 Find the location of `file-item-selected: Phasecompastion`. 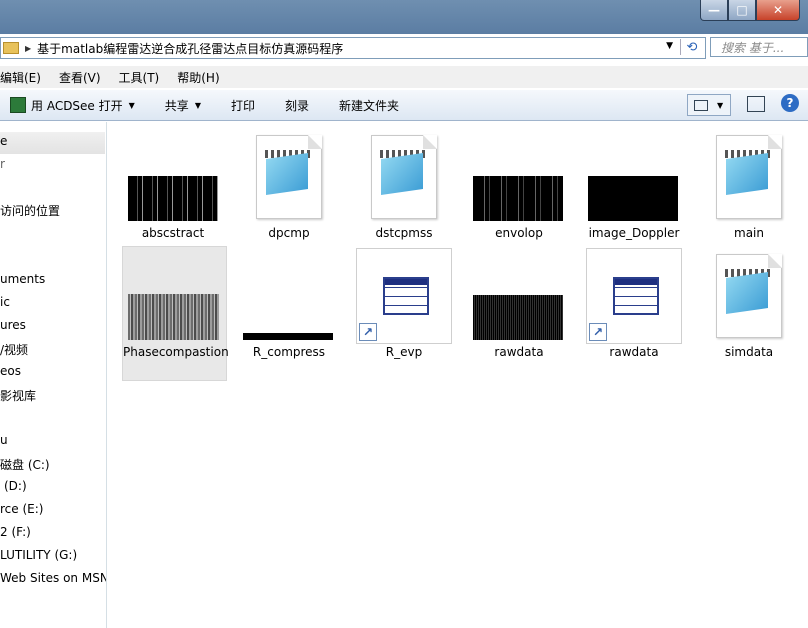

file-item-selected: Phasecompastion is located at coordinates (175, 313).